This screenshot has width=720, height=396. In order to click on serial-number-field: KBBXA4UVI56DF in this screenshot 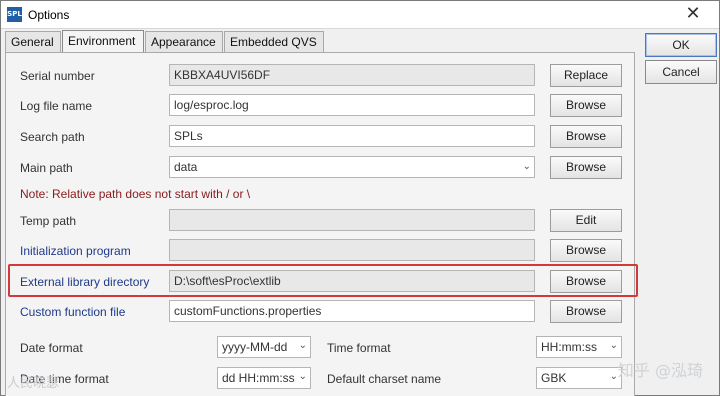, I will do `click(352, 75)`.